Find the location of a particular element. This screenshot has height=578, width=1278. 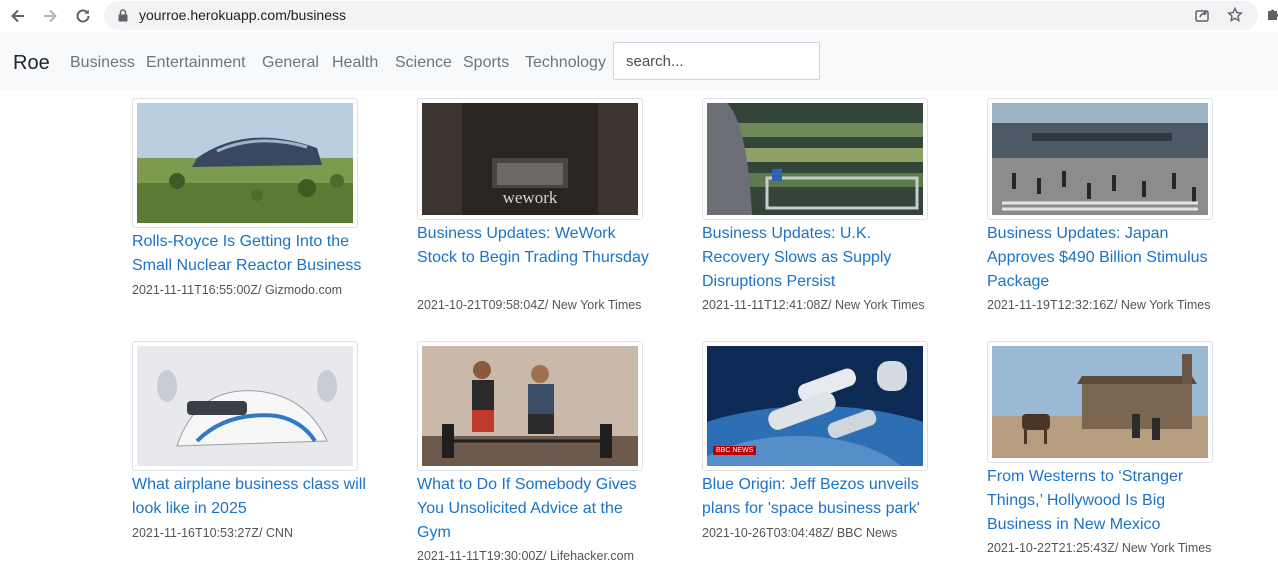

nav-link-entertainment: Entertainment is located at coordinates (196, 63).